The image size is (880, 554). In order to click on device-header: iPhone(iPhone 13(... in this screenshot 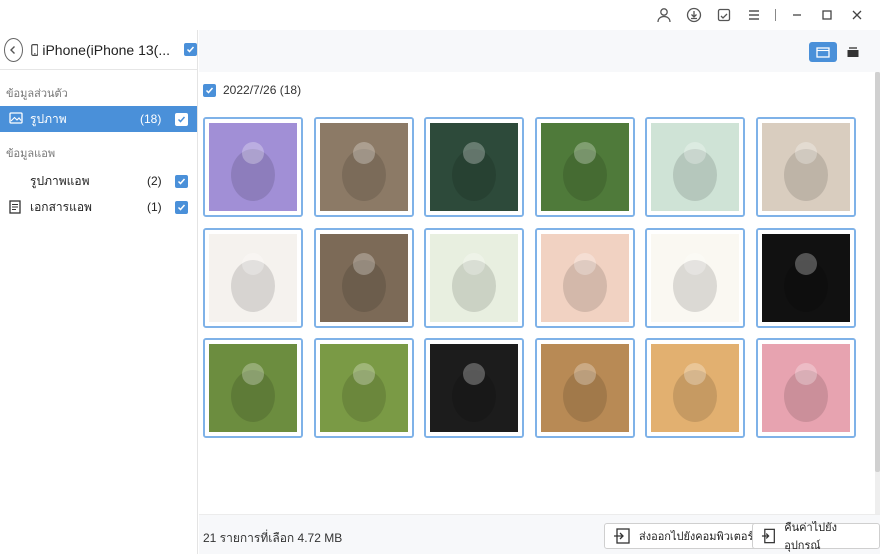, I will do `click(98, 50)`.